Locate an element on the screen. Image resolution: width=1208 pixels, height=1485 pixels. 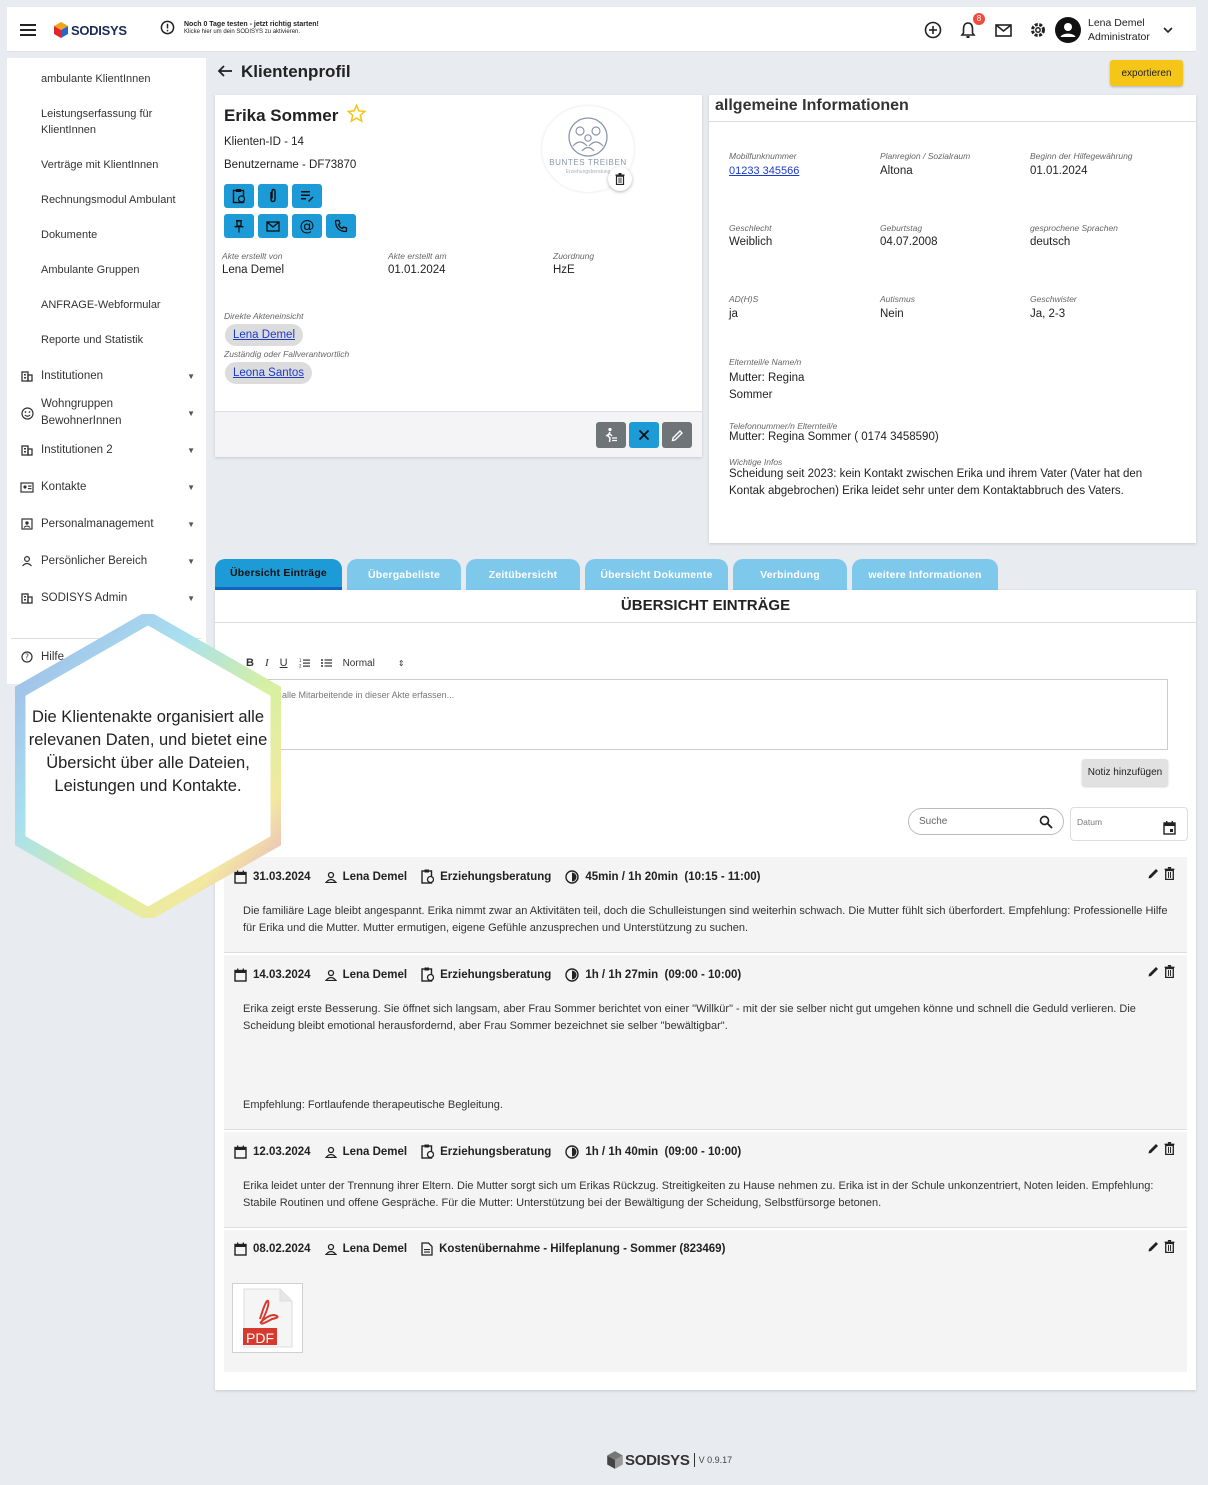
ordered-list-icon: 12 is located at coordinates (304, 663).